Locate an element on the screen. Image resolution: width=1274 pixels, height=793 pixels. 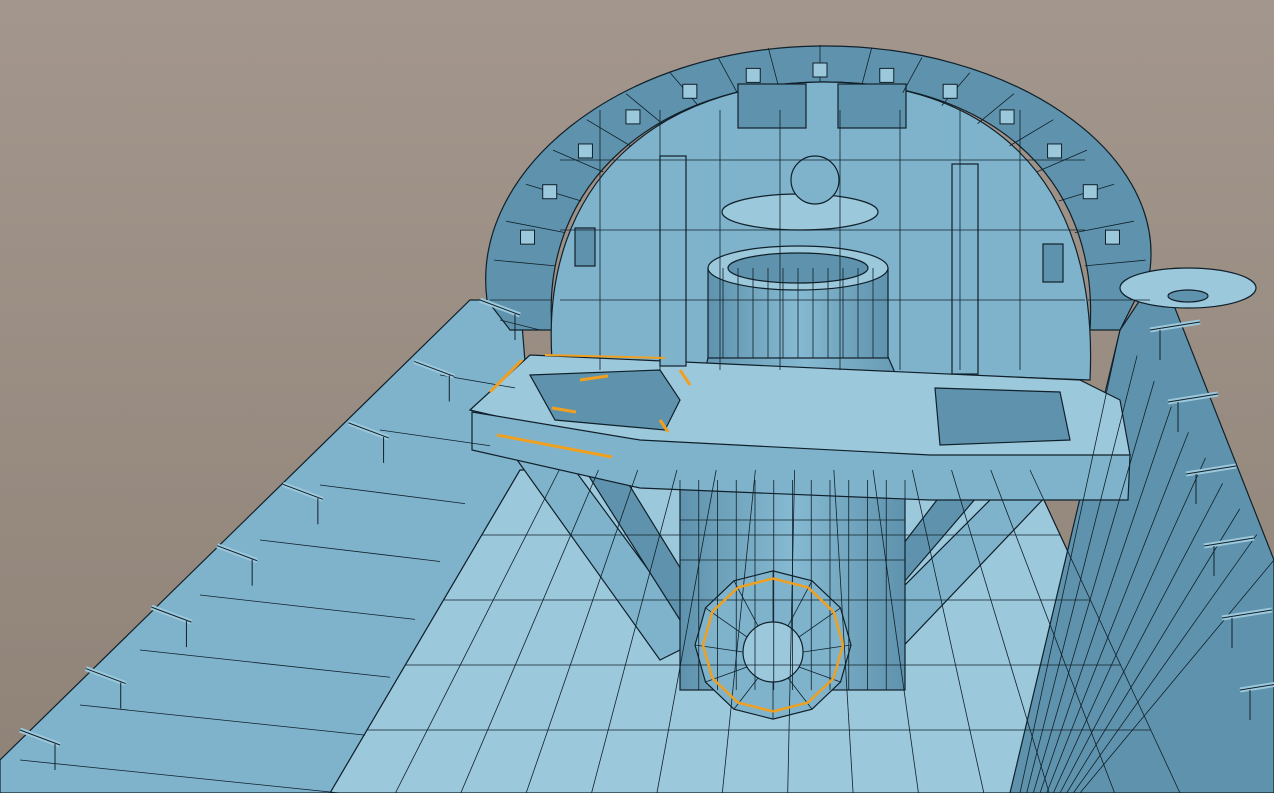
antenna-dish is located at coordinates (1188, 288).